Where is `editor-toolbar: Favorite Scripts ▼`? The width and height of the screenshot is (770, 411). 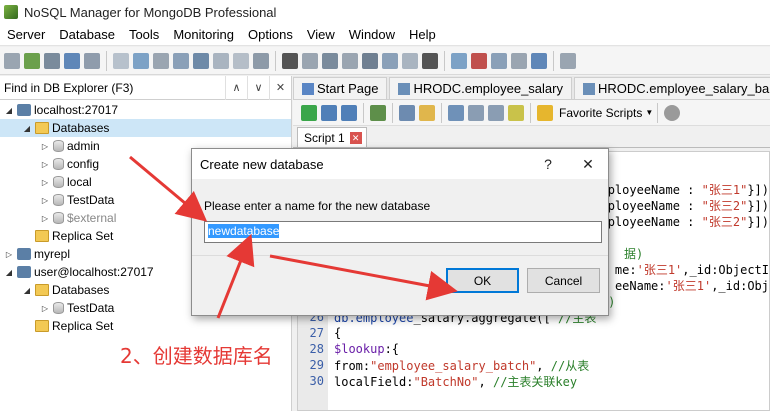
editor-toolbar: Favorite Scripts ▼ is located at coordinates (531, 113).